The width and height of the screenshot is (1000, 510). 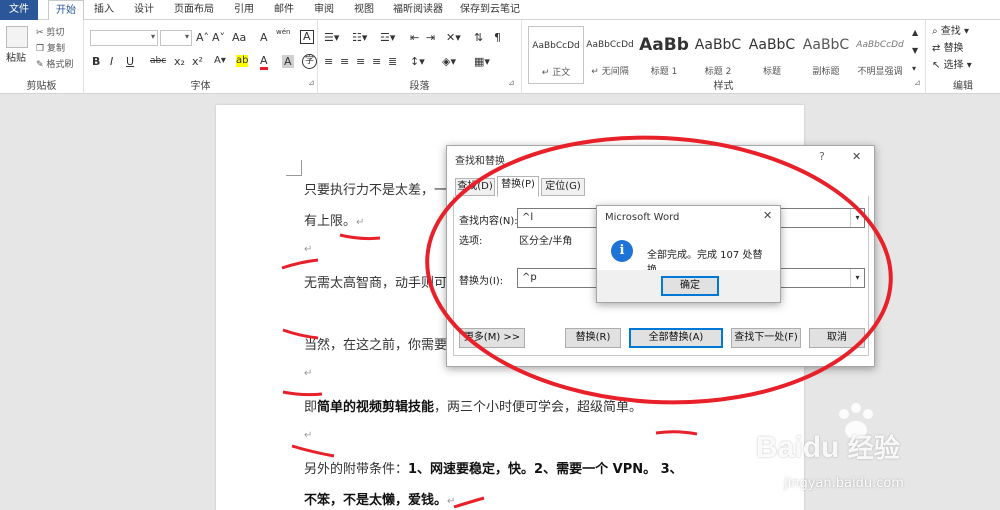 I want to click on watermark-url: jingyan.baidu.com, so click(x=844, y=483).